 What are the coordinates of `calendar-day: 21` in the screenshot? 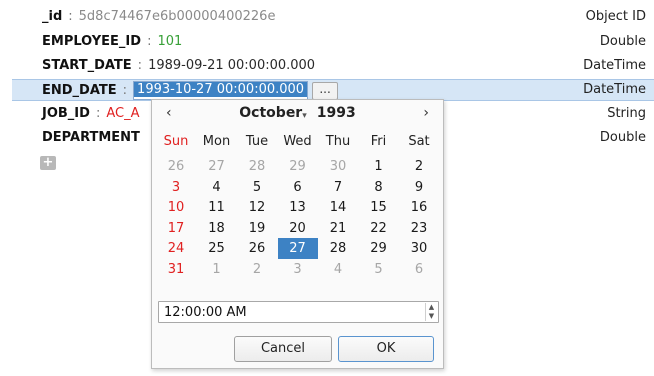 It's located at (338, 228).